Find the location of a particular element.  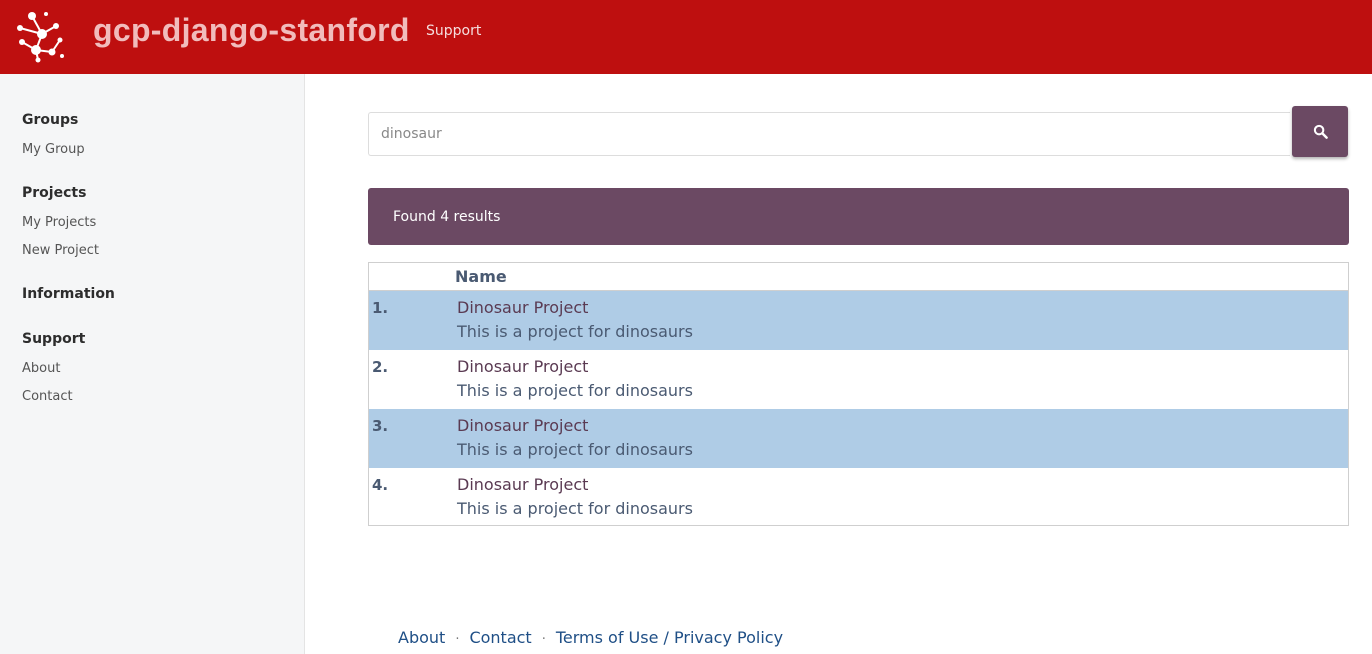

footer-about-link: About is located at coordinates (421, 637).